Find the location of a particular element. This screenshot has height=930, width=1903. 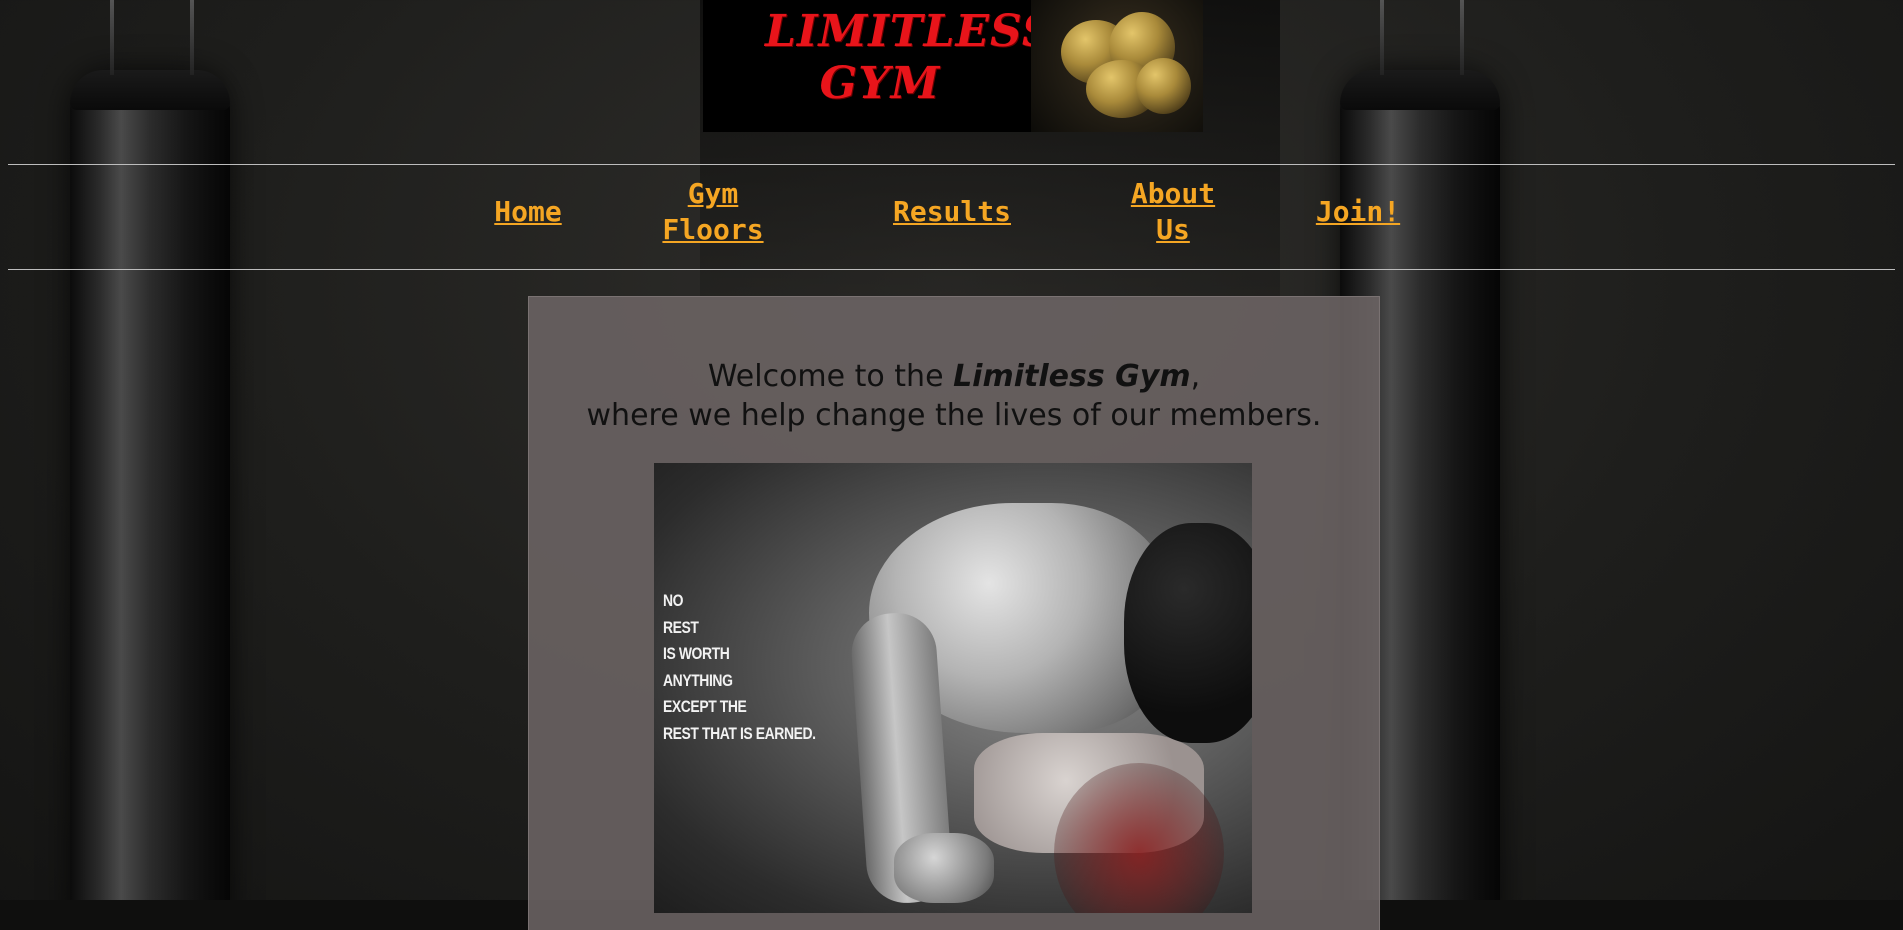

quote-line: IS WORTH is located at coordinates (696, 653).